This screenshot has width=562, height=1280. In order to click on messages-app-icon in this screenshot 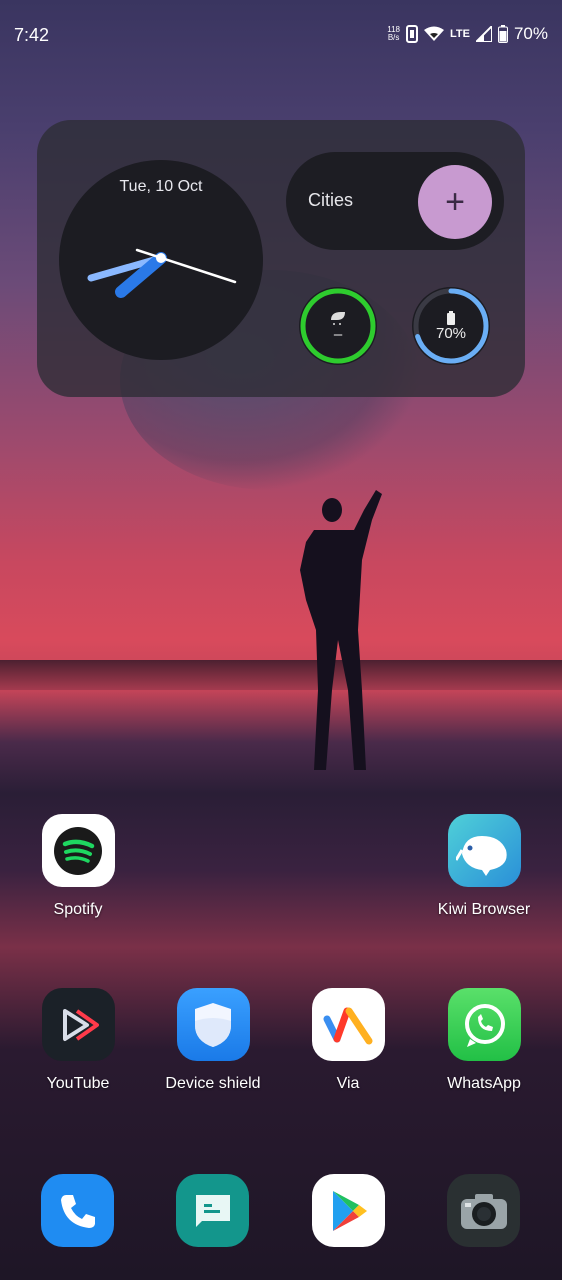, I will do `click(212, 1210)`.